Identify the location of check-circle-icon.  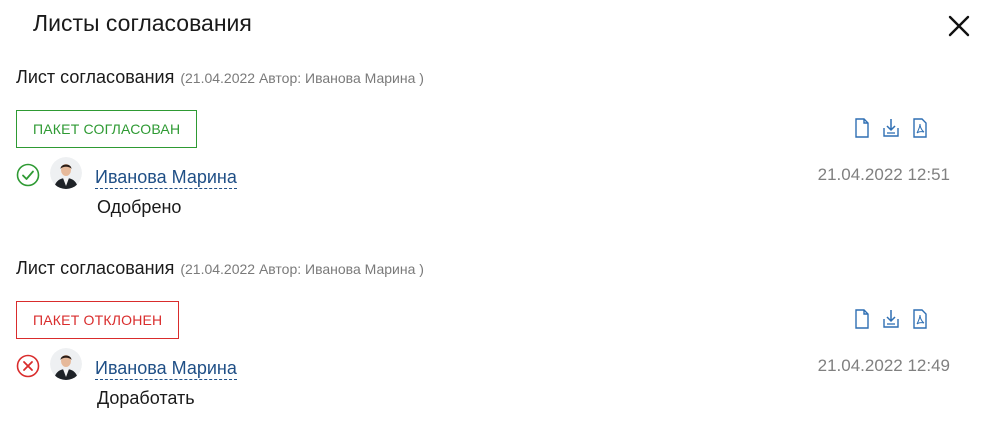
(28, 175).